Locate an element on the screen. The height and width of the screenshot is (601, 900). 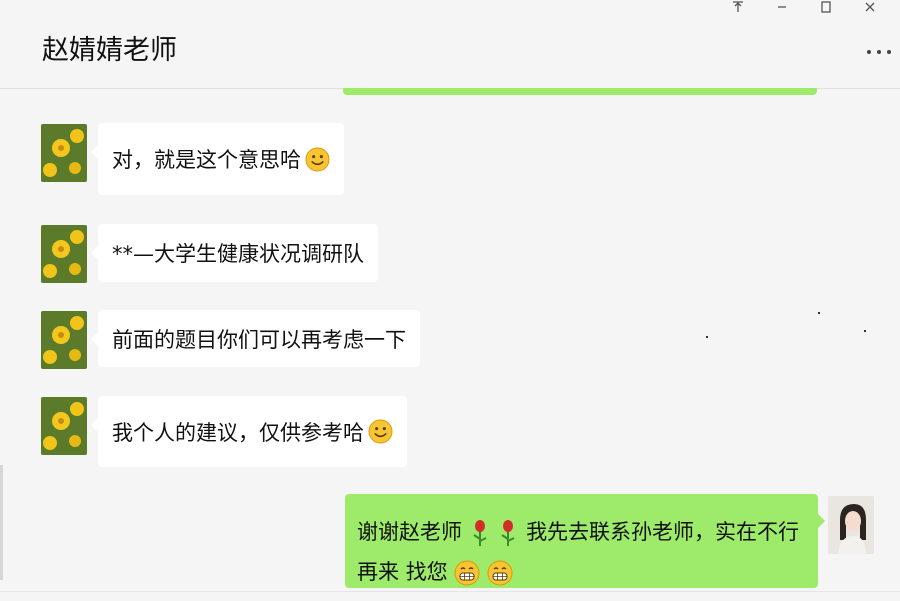
message-text: 前面的题目你们可以再考虑一下 is located at coordinates (259, 339).